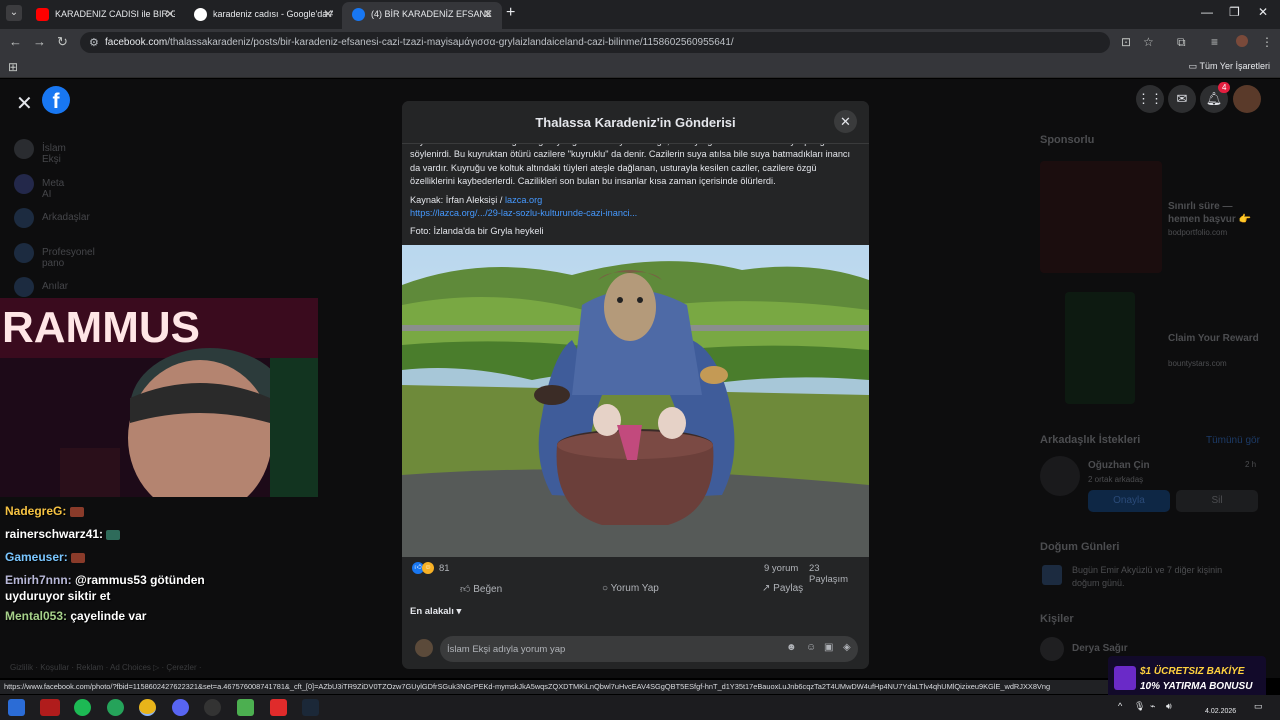  I want to click on extensions-icon: ⧉, so click(1181, 42).